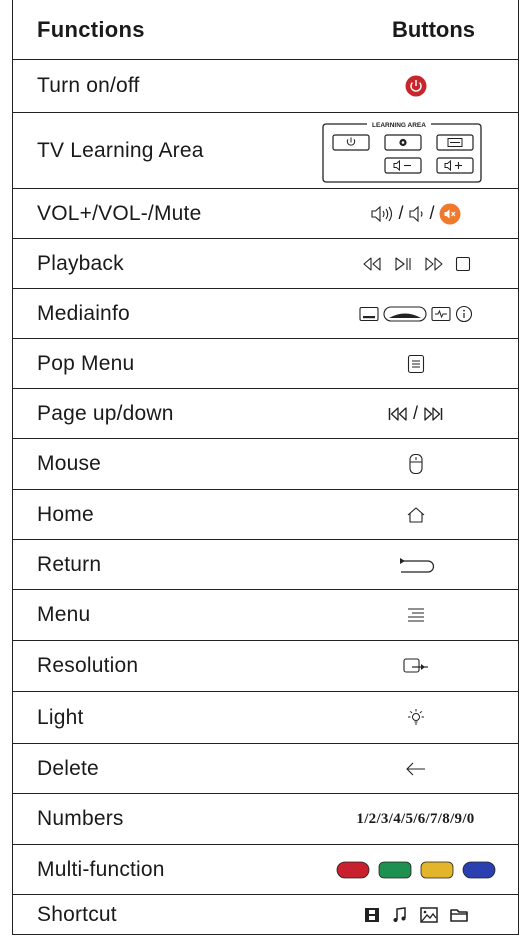  What do you see at coordinates (105, 413) in the screenshot?
I see `function-label: Page up/down` at bounding box center [105, 413].